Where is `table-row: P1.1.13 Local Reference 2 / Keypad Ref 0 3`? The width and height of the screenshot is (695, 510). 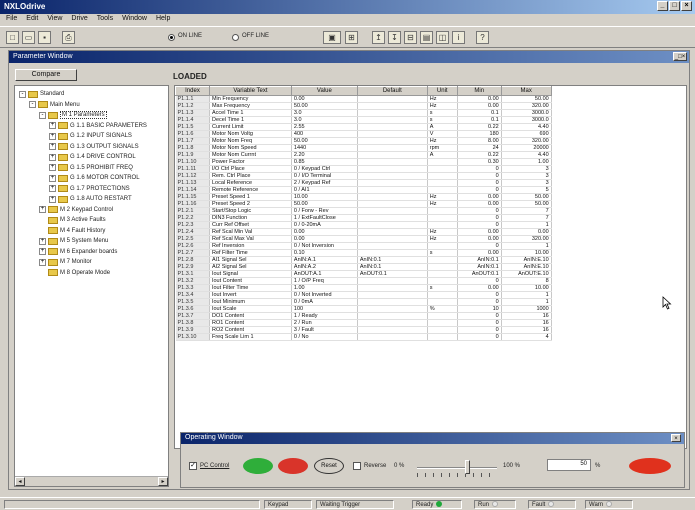
table-row: P1.1.13 Local Reference 2 / Keypad Ref 0 3 is located at coordinates (431, 183).